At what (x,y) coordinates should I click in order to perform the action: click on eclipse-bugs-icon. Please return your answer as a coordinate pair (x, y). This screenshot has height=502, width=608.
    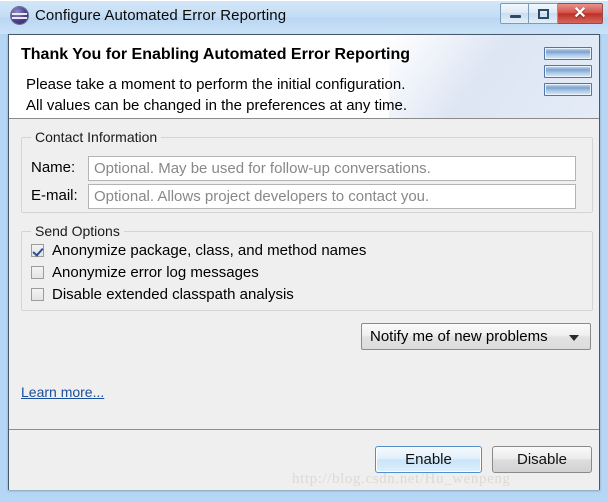
    Looking at the image, I should click on (19, 15).